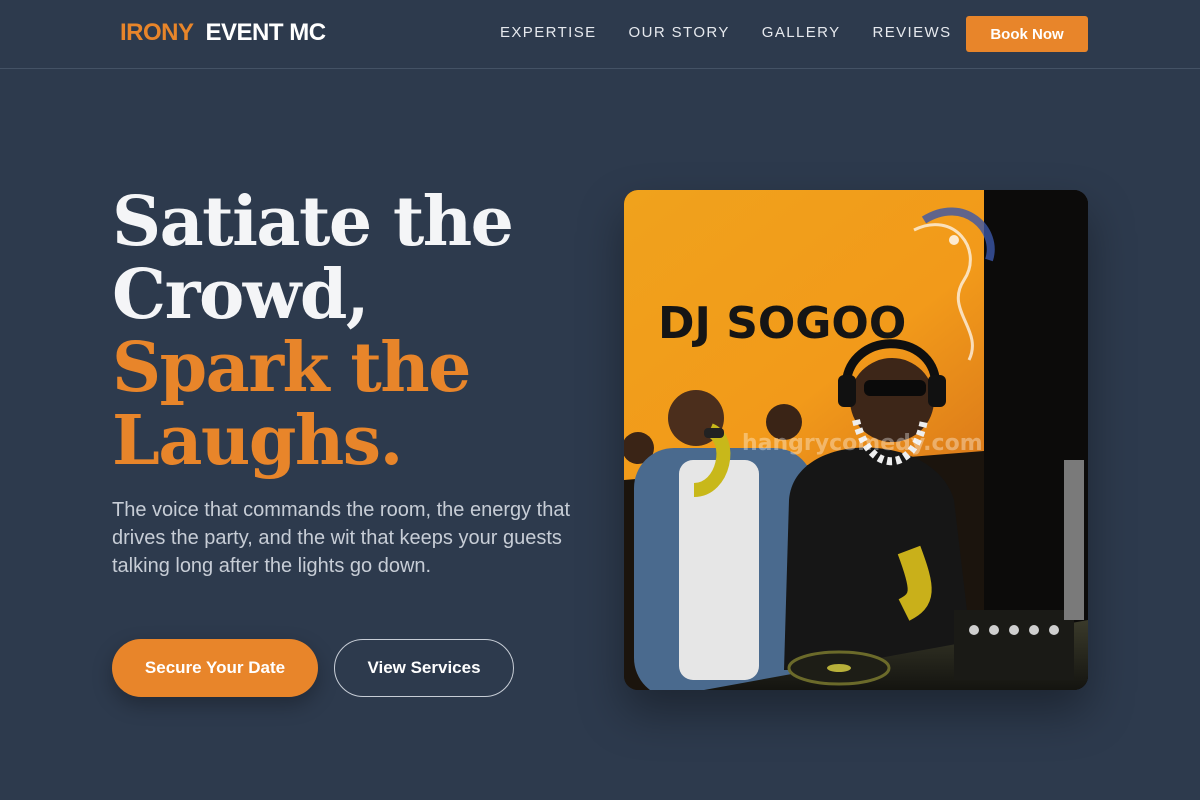  I want to click on brand-main-words: EVENT MC, so click(266, 32).